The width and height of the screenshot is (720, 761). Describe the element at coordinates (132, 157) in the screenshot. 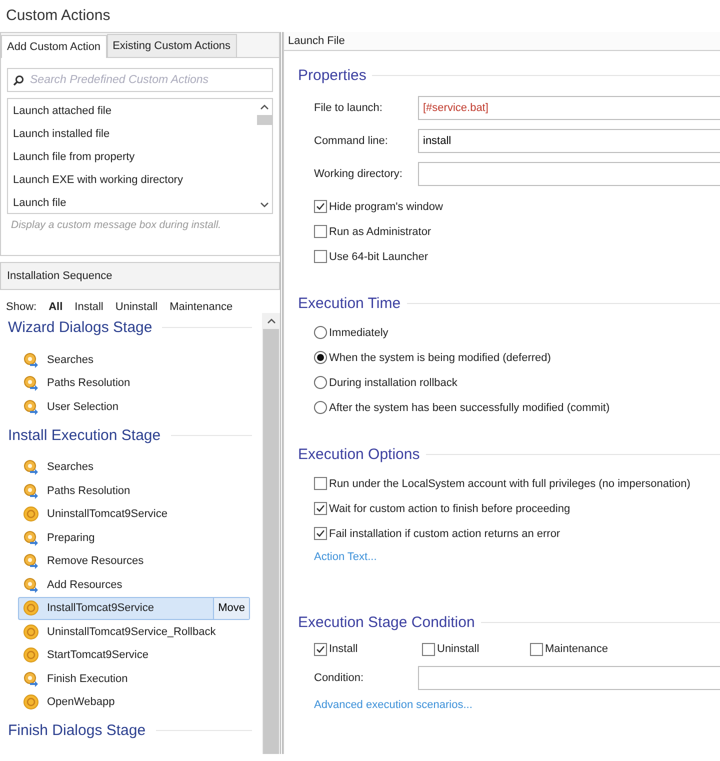

I see `list-item: Launch file from property` at that location.